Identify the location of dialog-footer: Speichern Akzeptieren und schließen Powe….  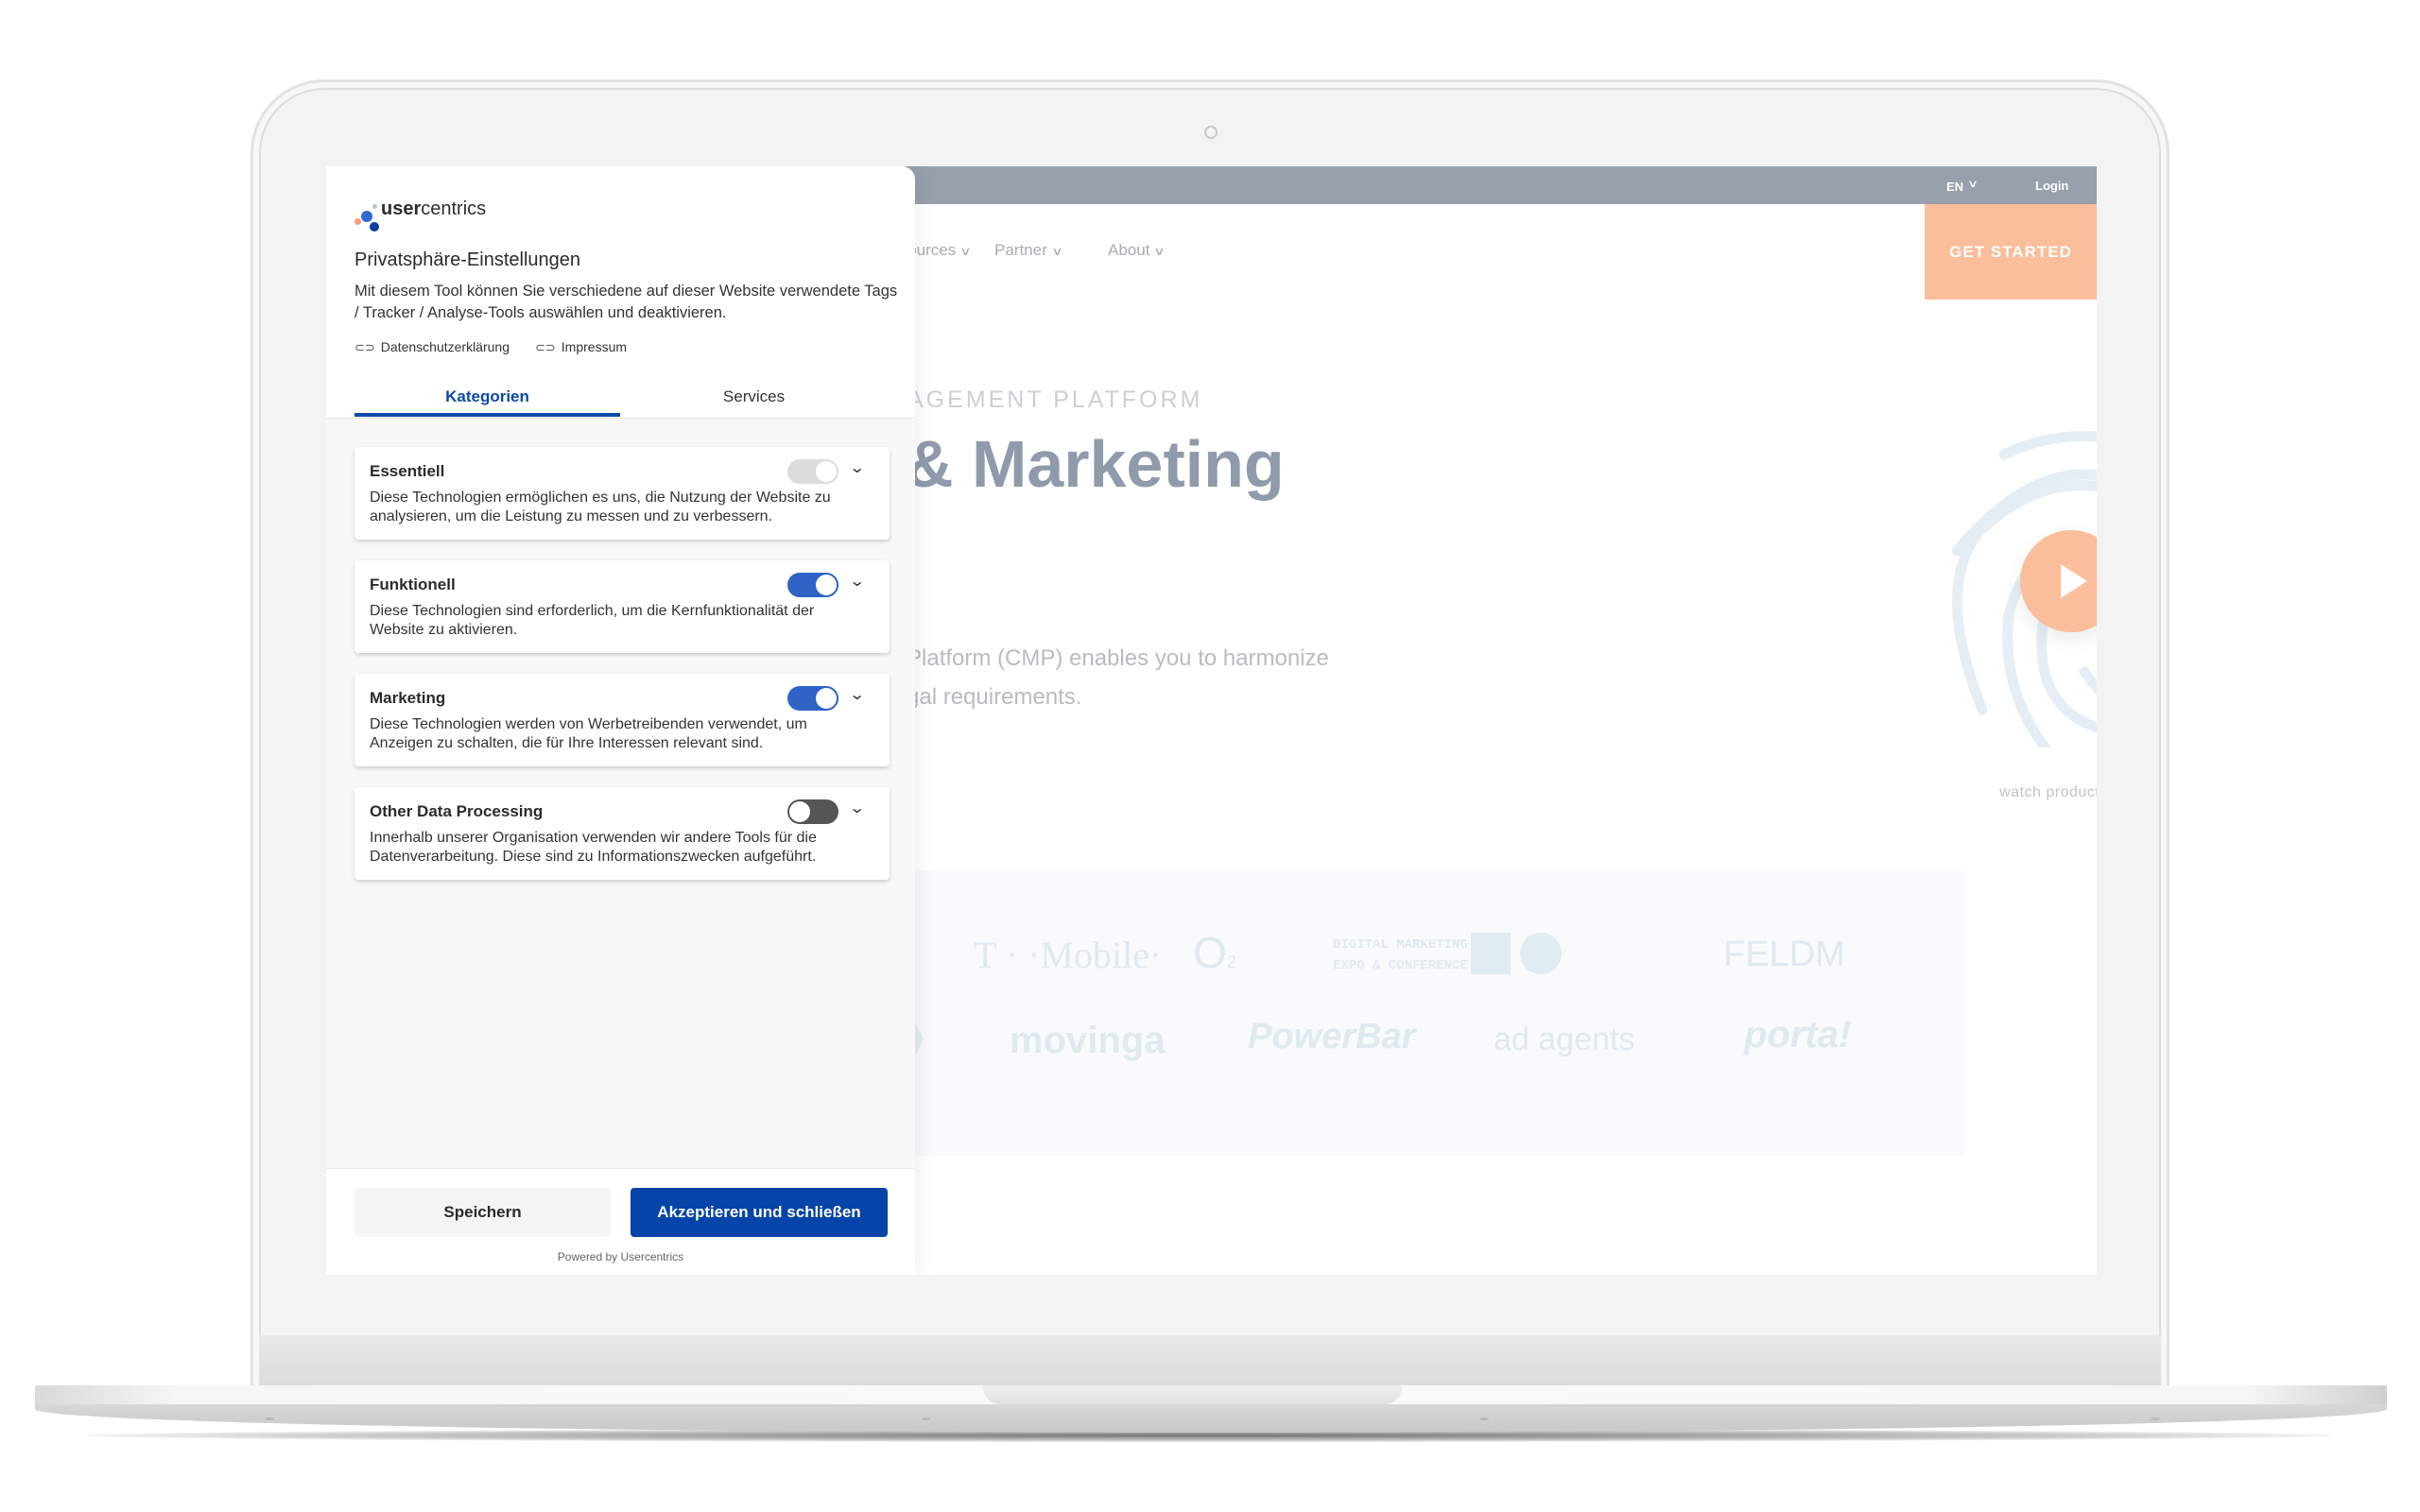
(621, 1221).